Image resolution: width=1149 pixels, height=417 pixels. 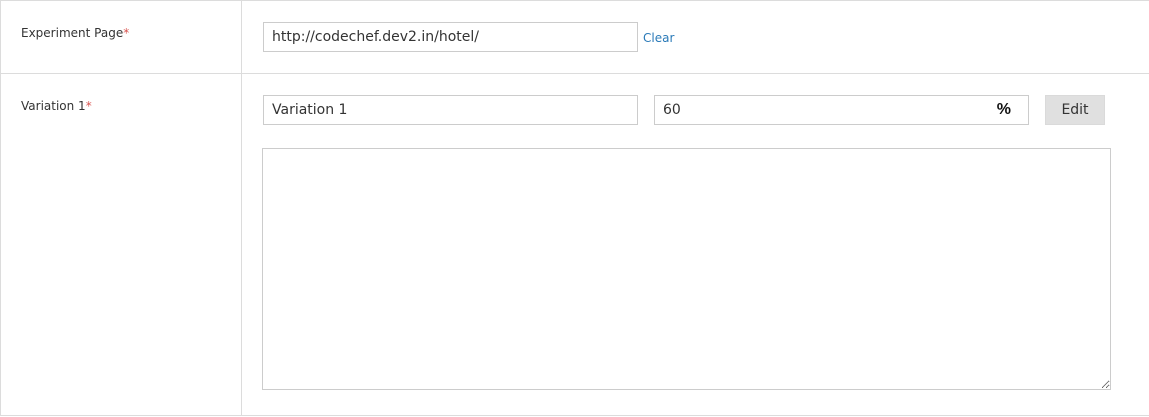 What do you see at coordinates (1003, 109) in the screenshot?
I see `percent-sign: %` at bounding box center [1003, 109].